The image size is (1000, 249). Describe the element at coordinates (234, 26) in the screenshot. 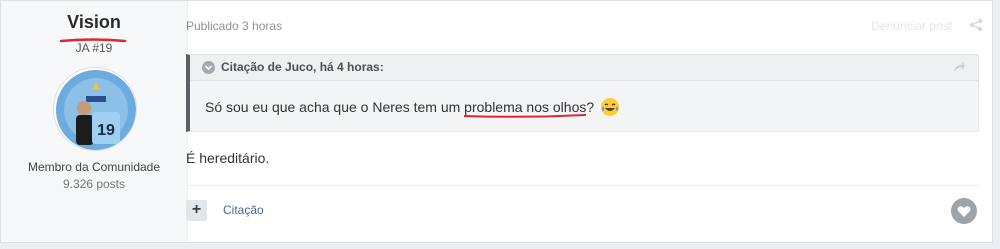

I see `post-timestamp: Publicado 3 horas` at that location.